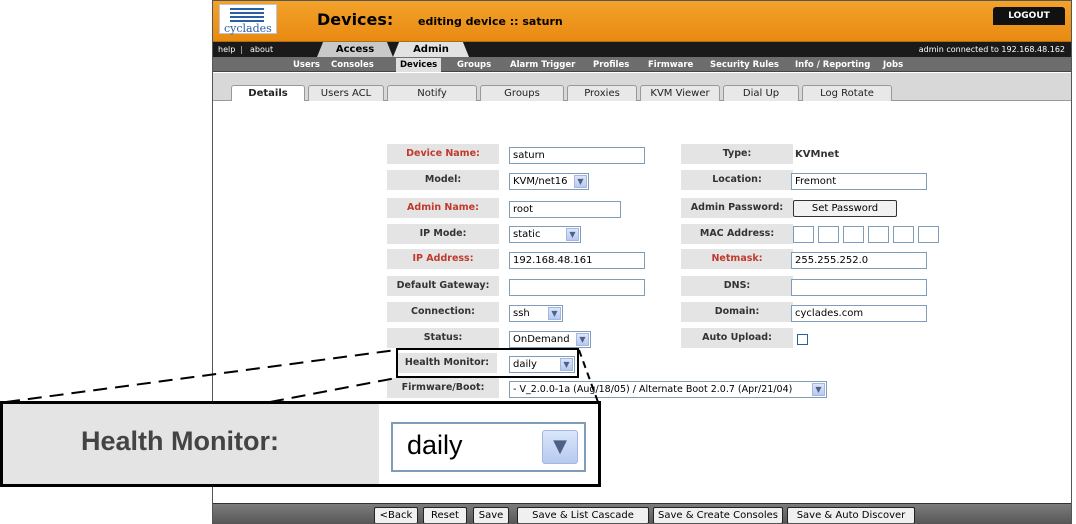  Describe the element at coordinates (761, 93) in the screenshot. I see `tab-dial-up: Dial Up` at that location.